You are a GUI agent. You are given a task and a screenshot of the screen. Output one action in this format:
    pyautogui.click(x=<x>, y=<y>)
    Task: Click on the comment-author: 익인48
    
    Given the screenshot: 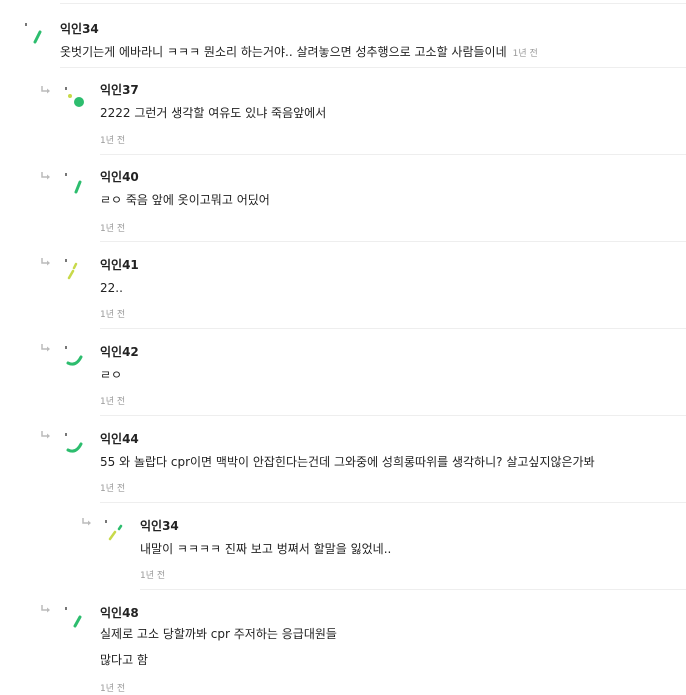 What is the action you would take?
    pyautogui.click(x=119, y=612)
    